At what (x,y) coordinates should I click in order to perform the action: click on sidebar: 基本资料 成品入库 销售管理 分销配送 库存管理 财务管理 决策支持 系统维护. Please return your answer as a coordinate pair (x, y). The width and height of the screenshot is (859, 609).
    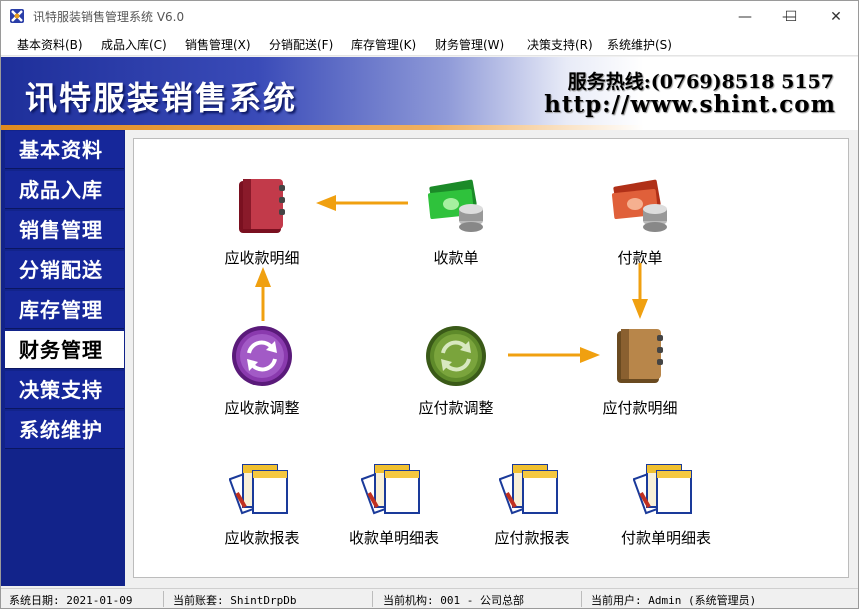
    Looking at the image, I should click on (63, 358).